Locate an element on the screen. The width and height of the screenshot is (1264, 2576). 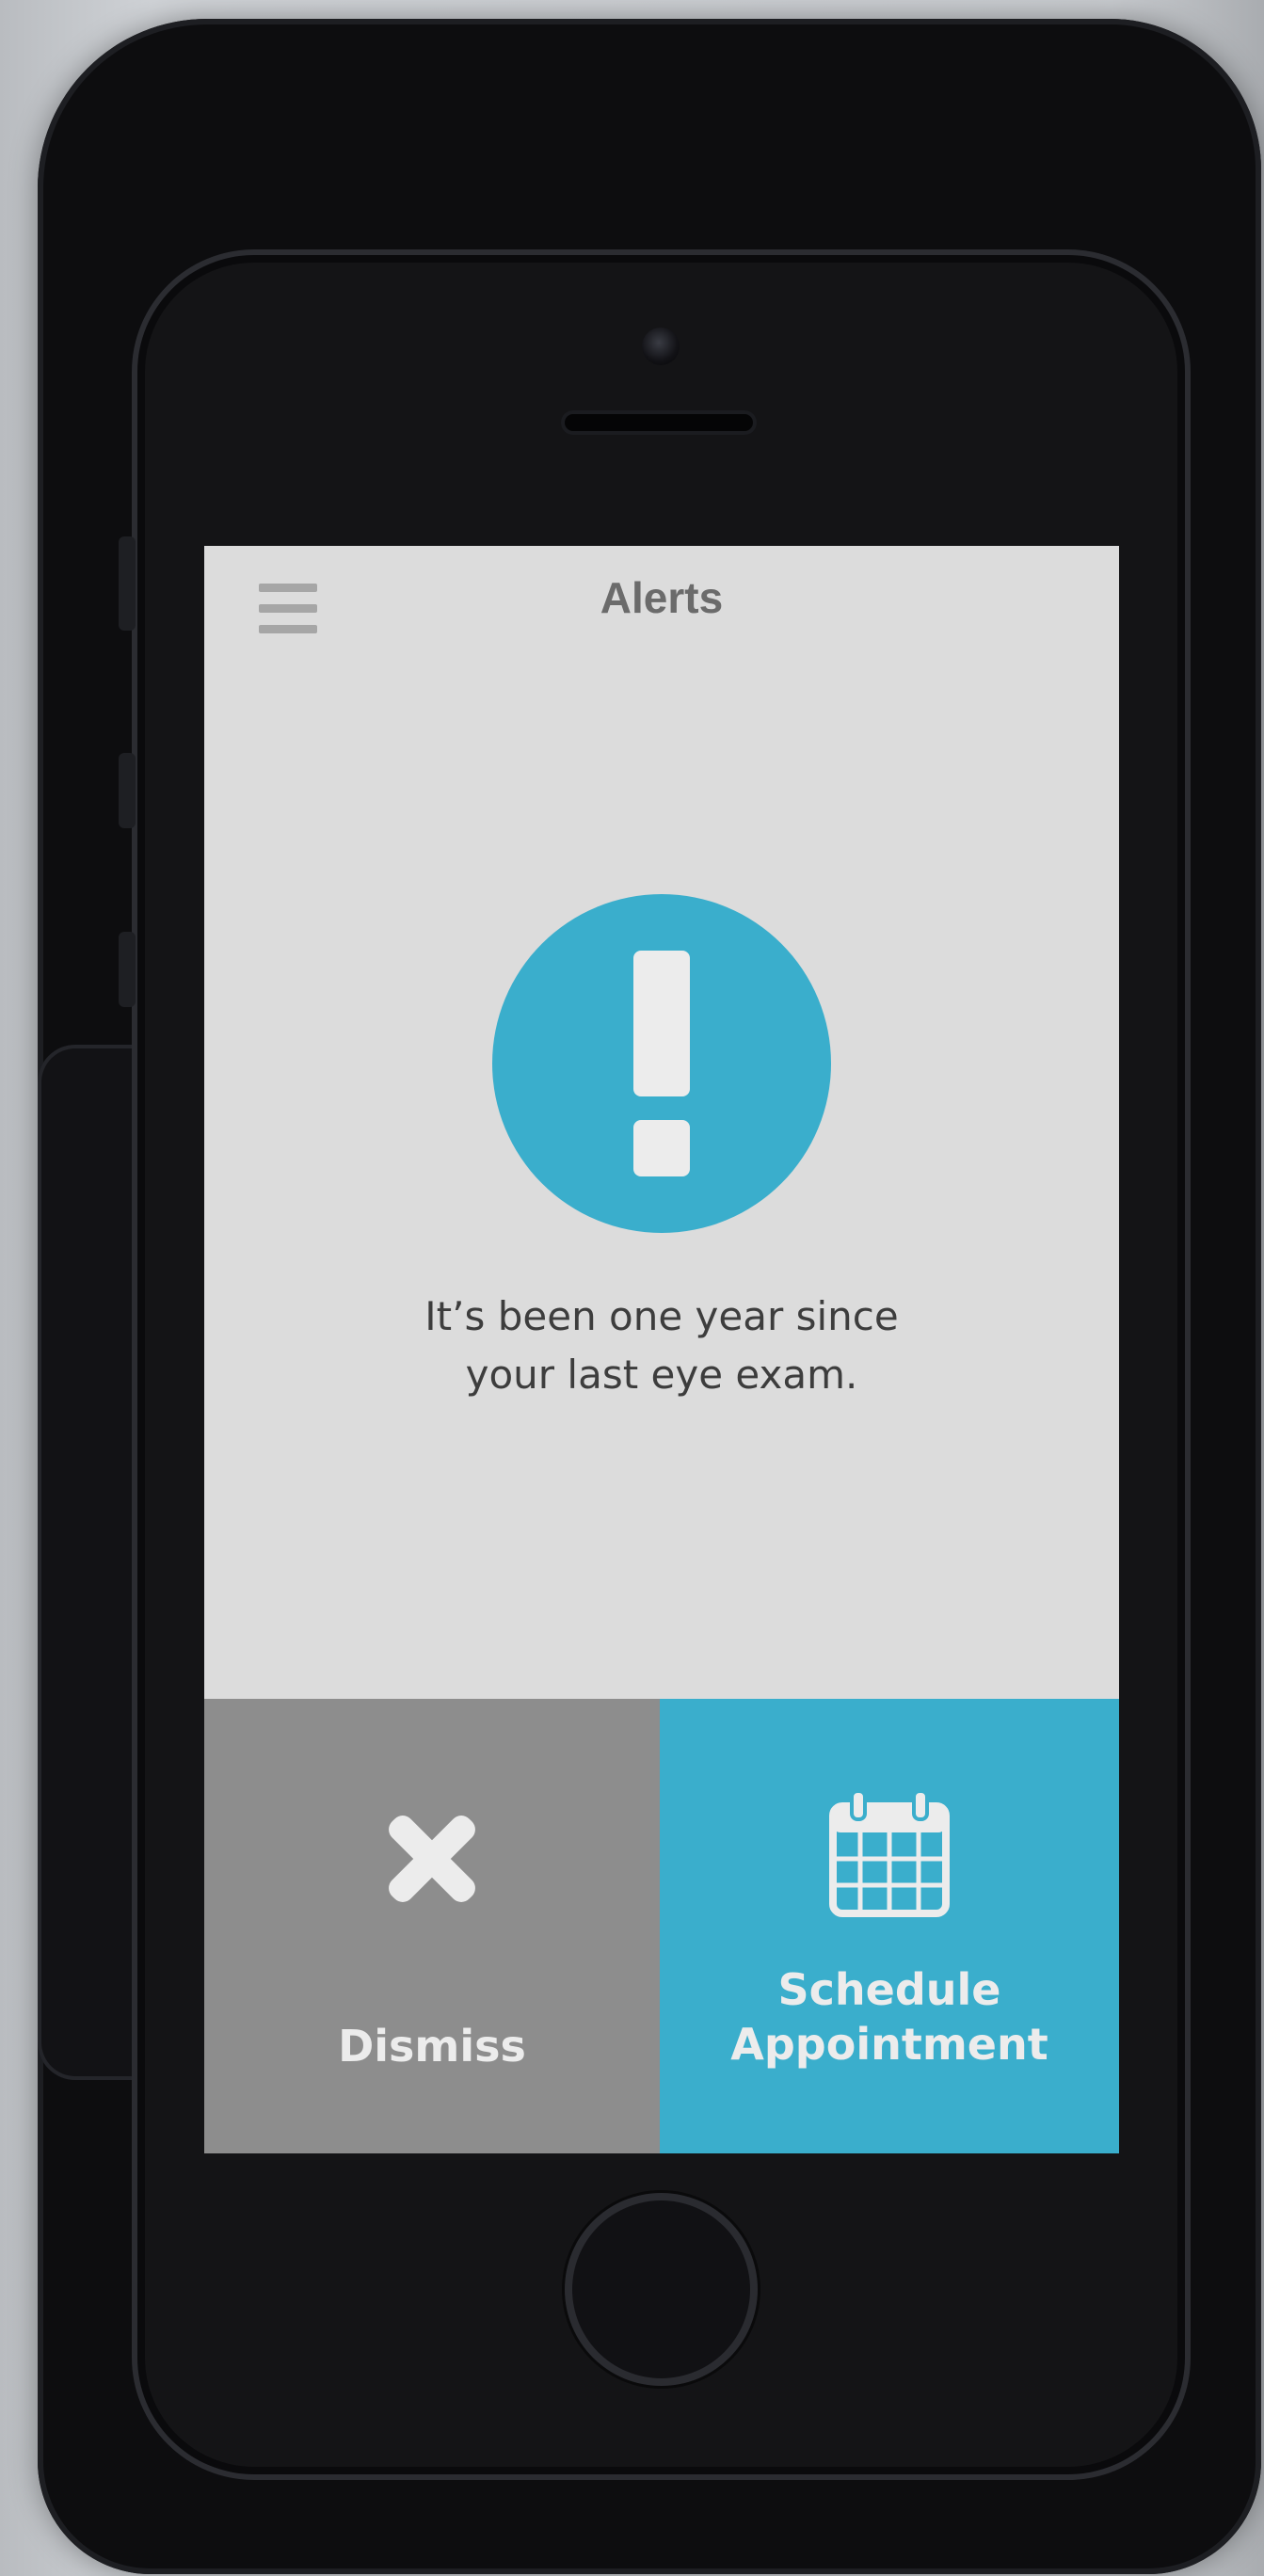
front-camera is located at coordinates (661, 346).